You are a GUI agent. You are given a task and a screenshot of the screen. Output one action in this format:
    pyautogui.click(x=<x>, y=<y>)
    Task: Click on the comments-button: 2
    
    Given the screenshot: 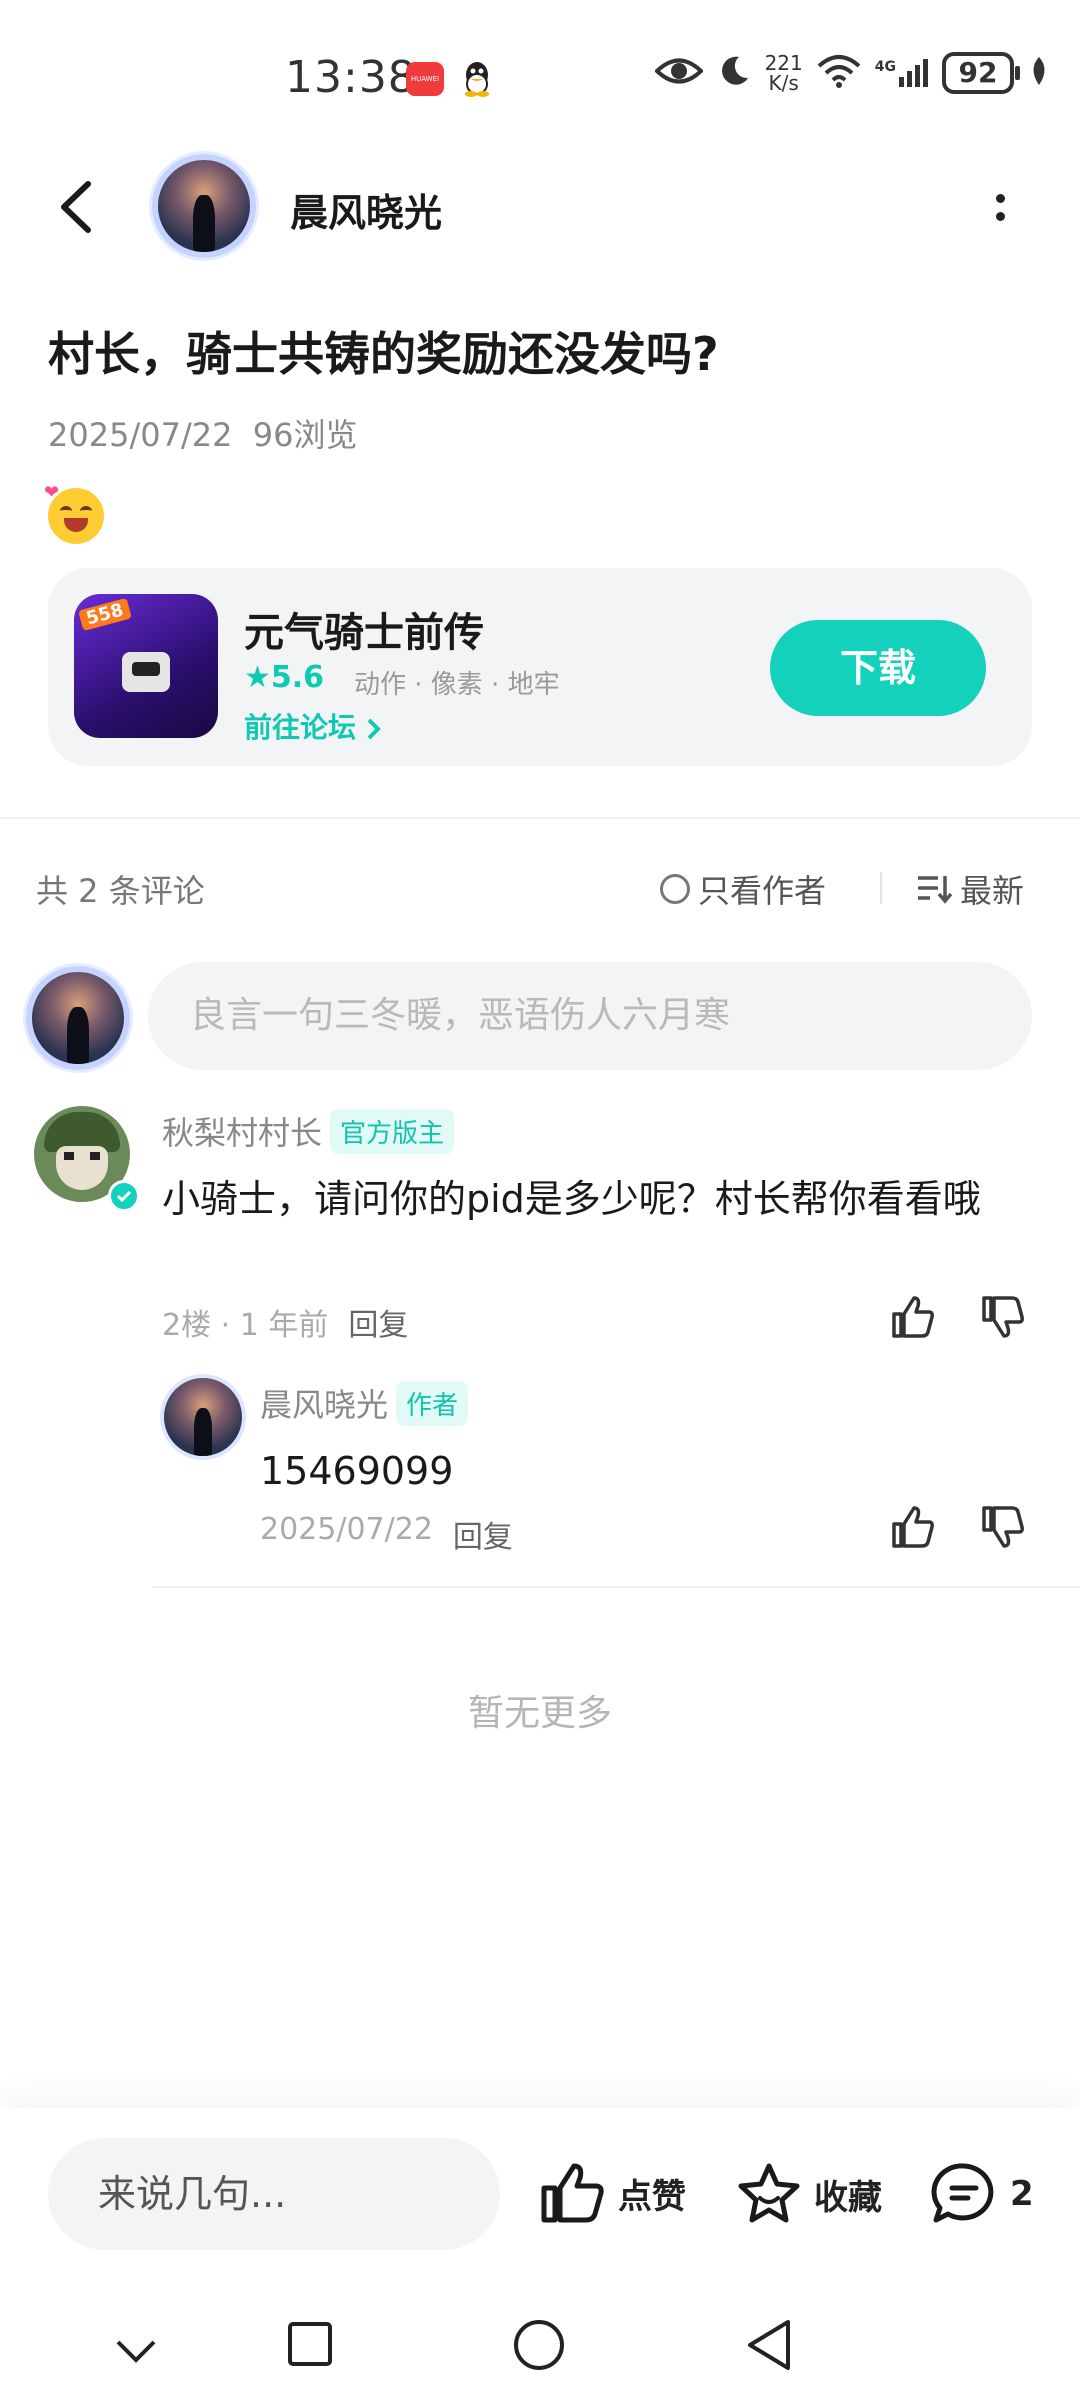 What is the action you would take?
    pyautogui.click(x=982, y=2194)
    